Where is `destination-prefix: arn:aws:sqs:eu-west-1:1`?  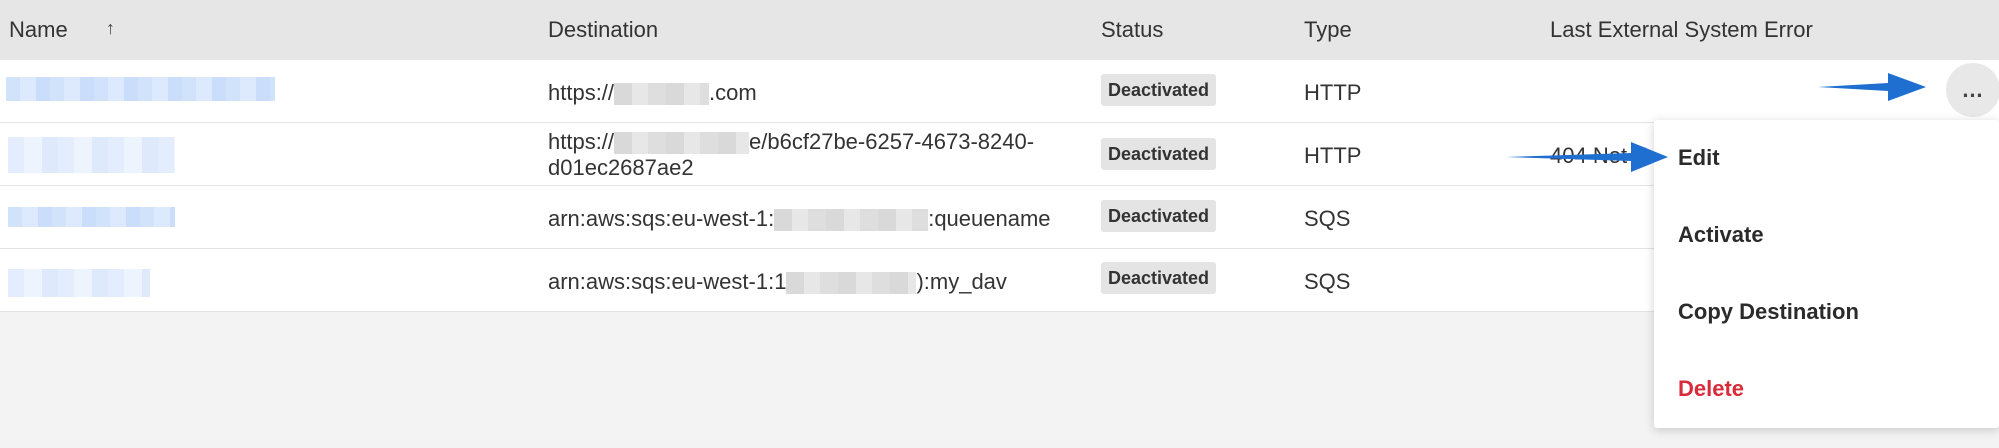 destination-prefix: arn:aws:sqs:eu-west-1:1 is located at coordinates (667, 281).